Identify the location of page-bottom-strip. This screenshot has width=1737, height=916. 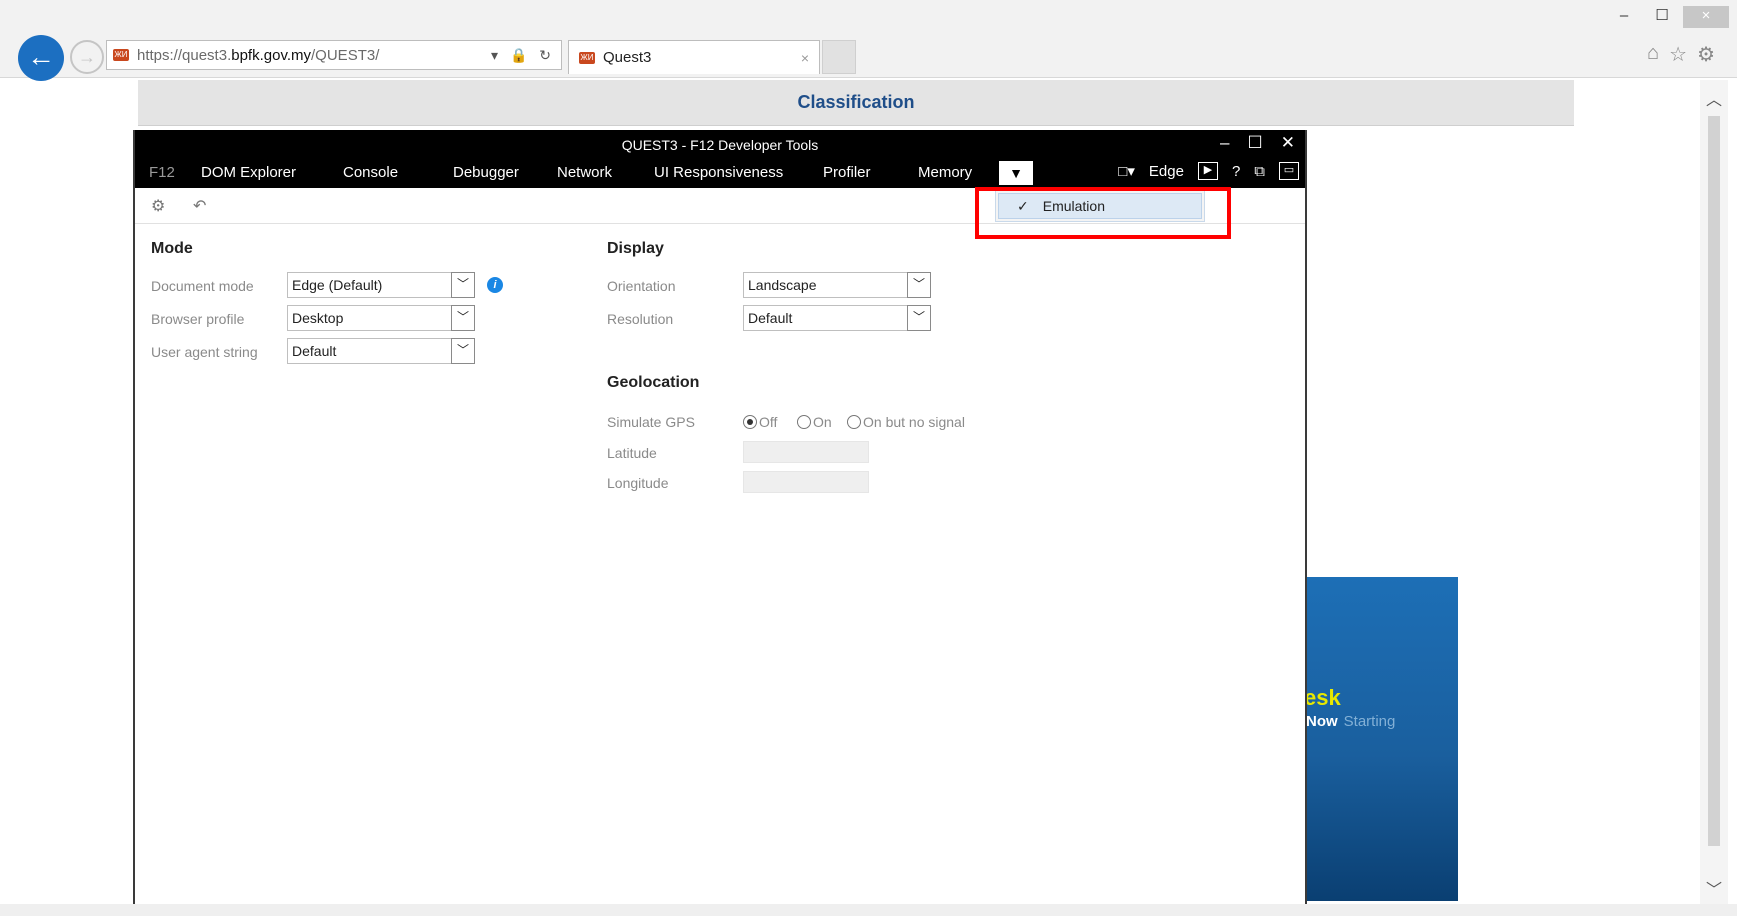
(868, 910).